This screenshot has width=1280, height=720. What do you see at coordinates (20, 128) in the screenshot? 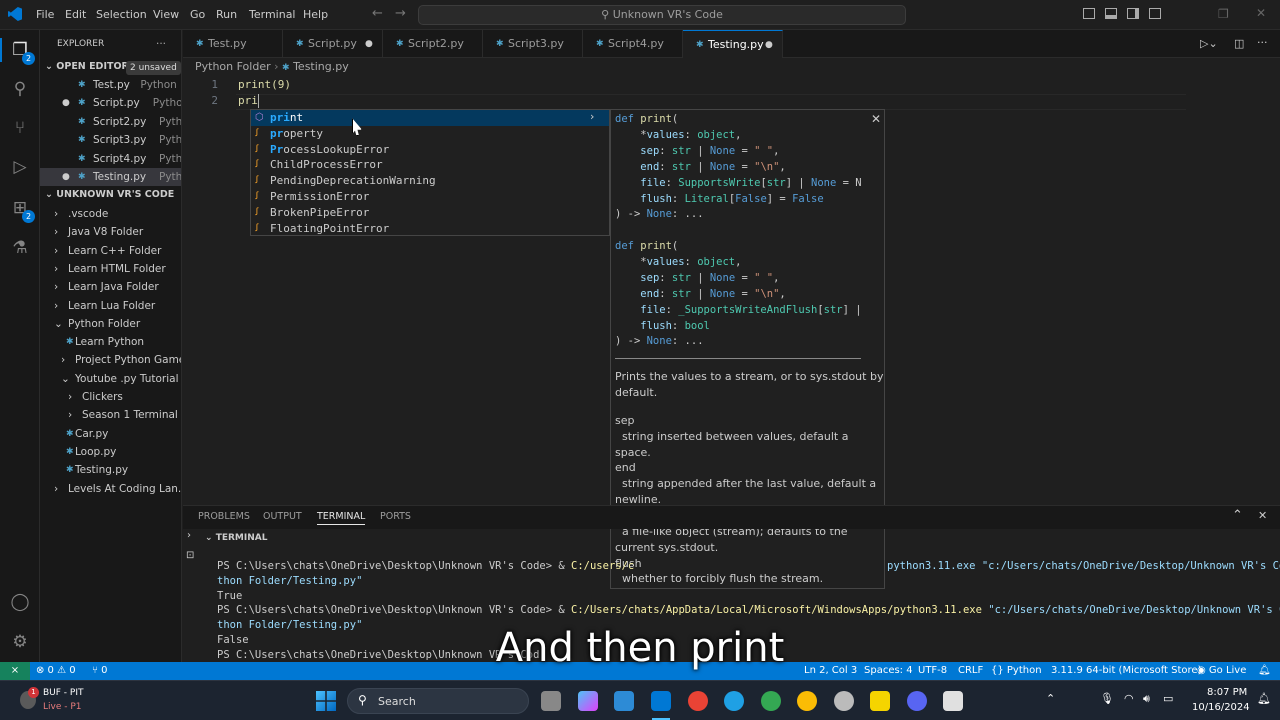
I see `source-control-icon: ⑂` at bounding box center [20, 128].